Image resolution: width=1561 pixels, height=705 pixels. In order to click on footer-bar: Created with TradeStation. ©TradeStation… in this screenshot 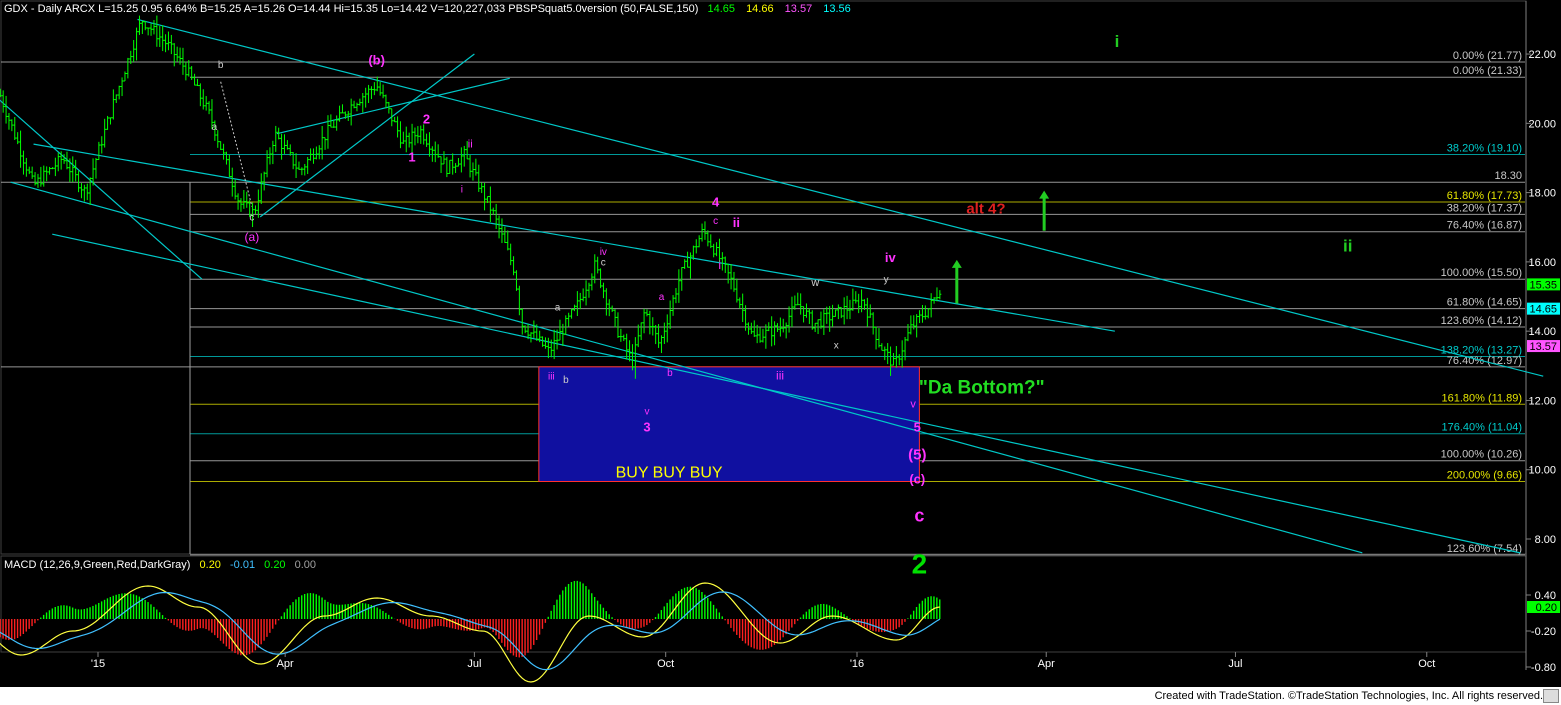, I will do `click(780, 696)`.